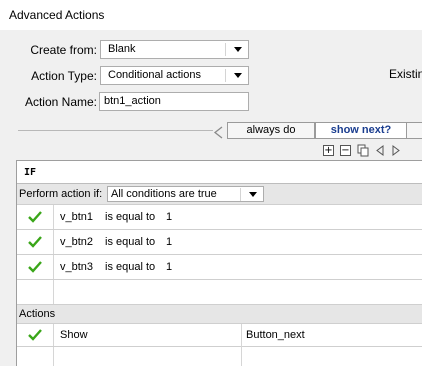 The image size is (422, 366). I want to click on perform-action-value: All conditions are true, so click(164, 194).